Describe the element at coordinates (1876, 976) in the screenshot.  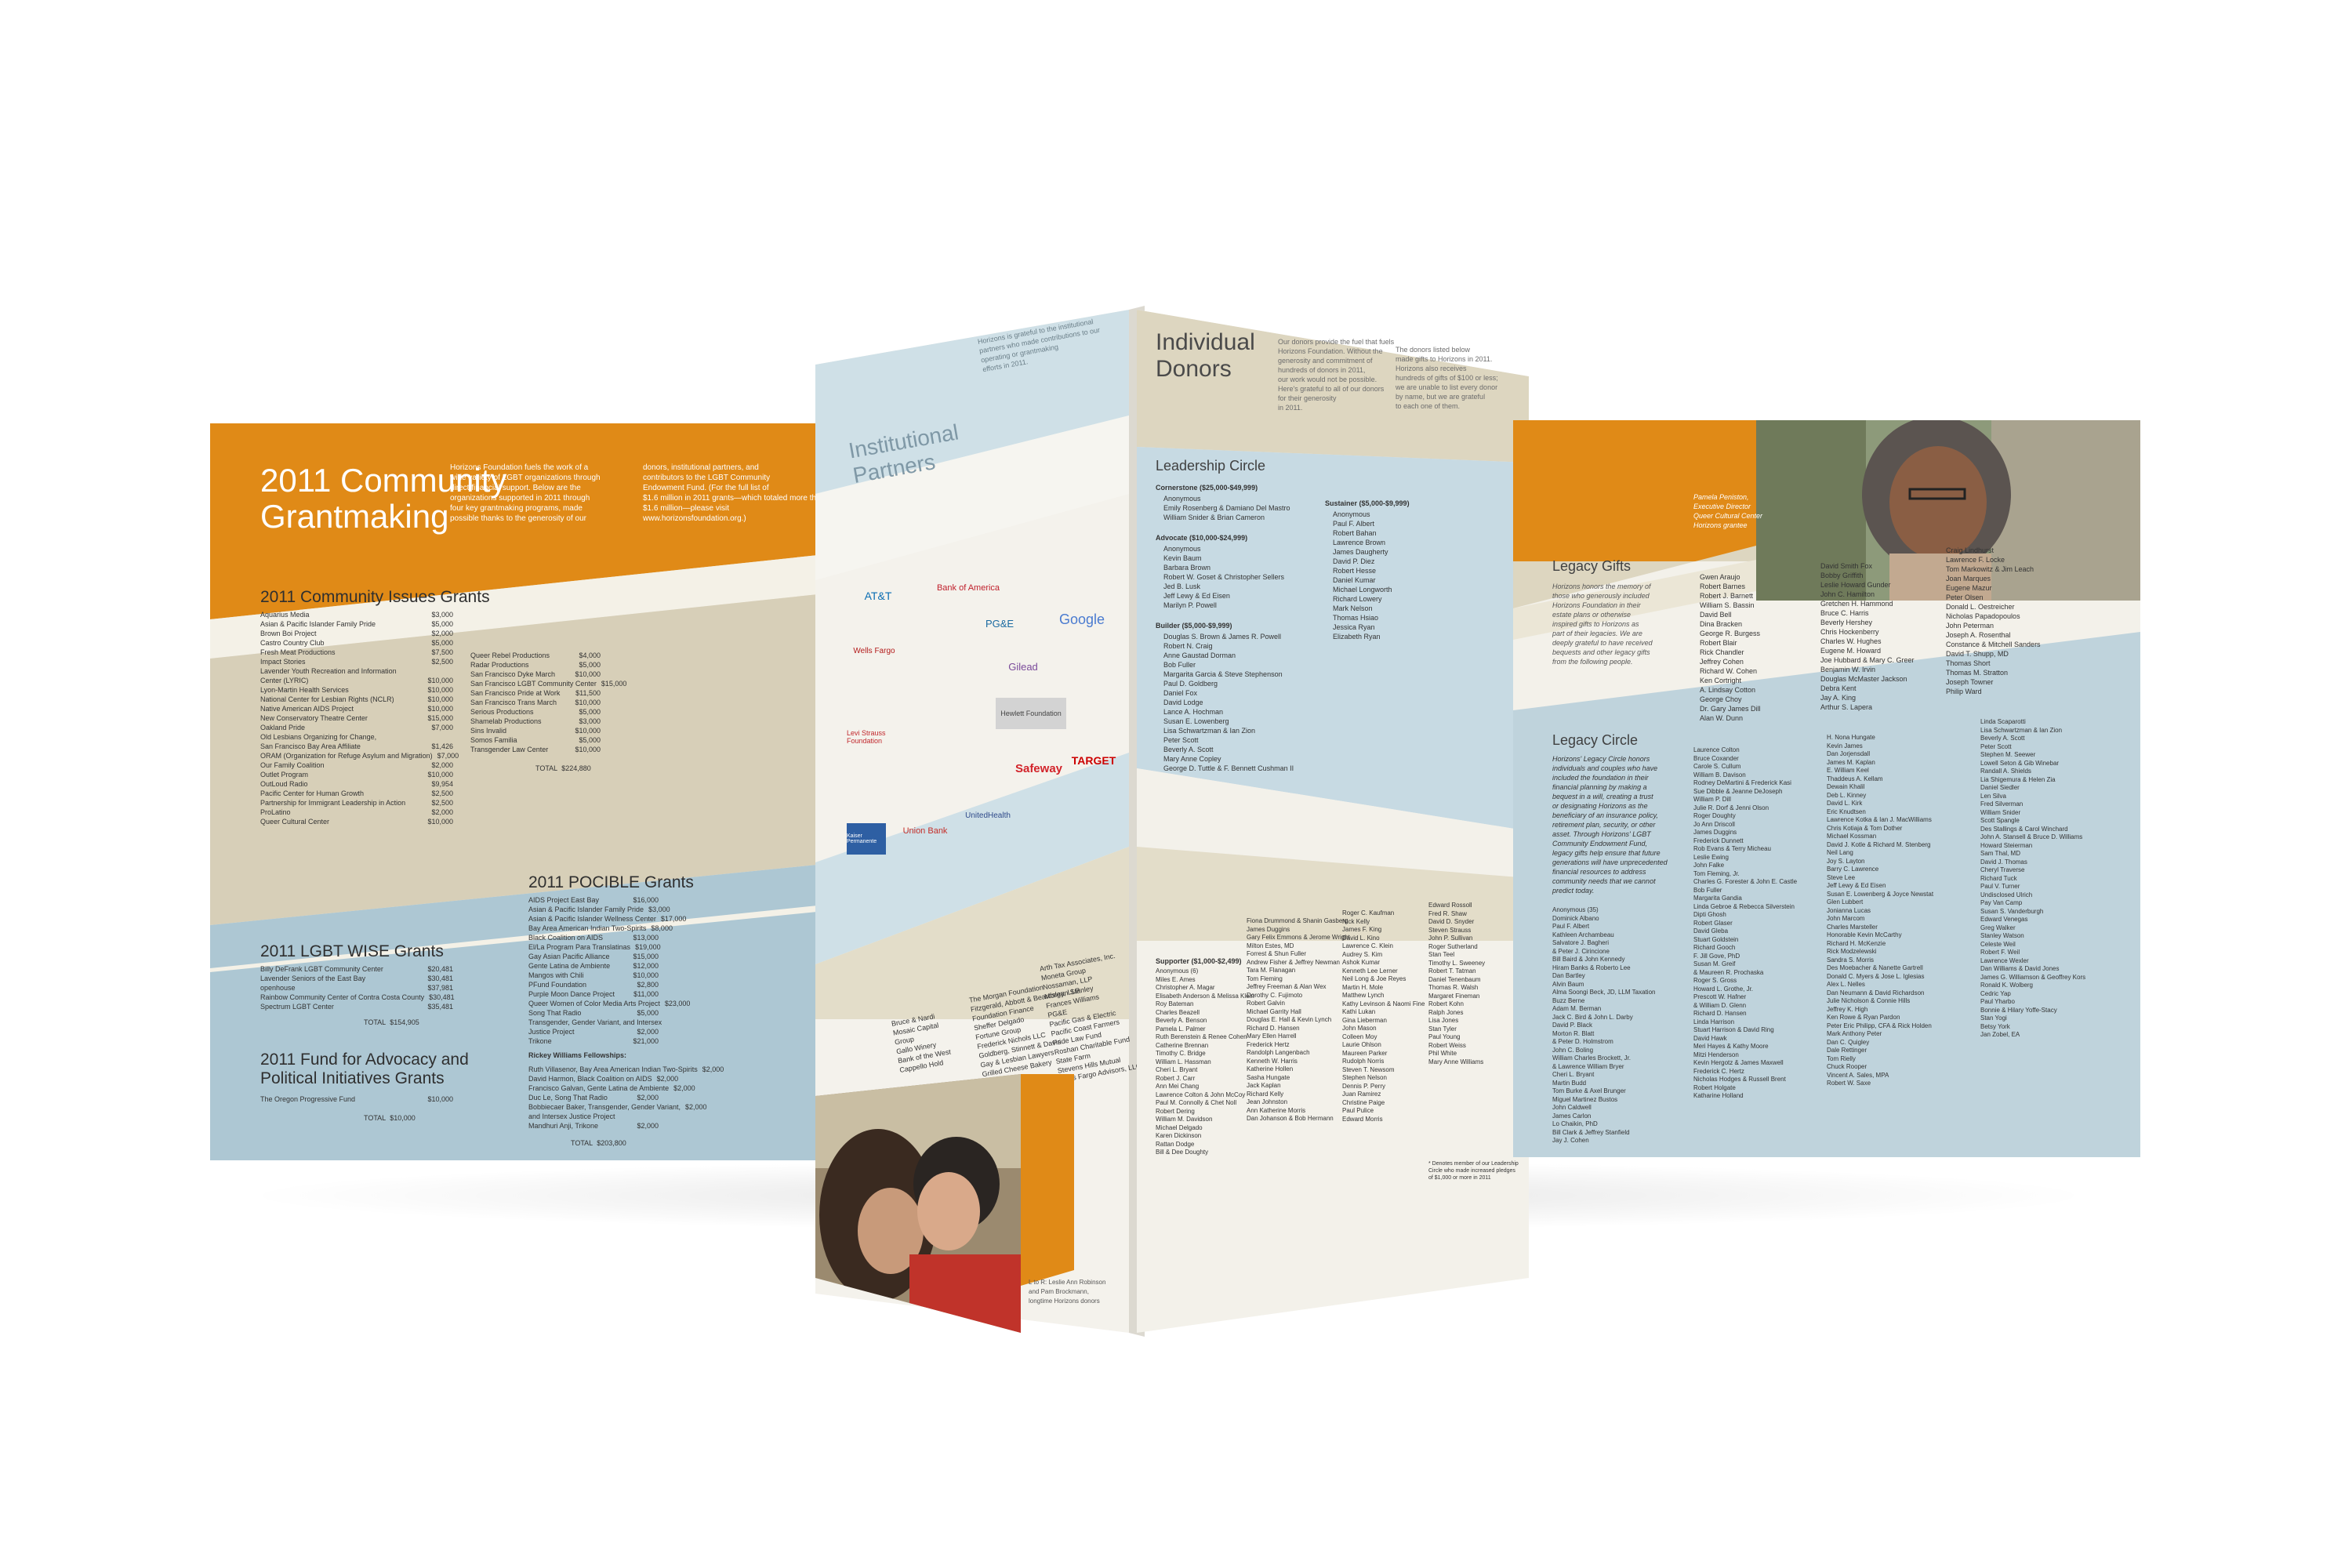
I see `list-line: Donald C. Myers & Jose L. Iglesias` at that location.